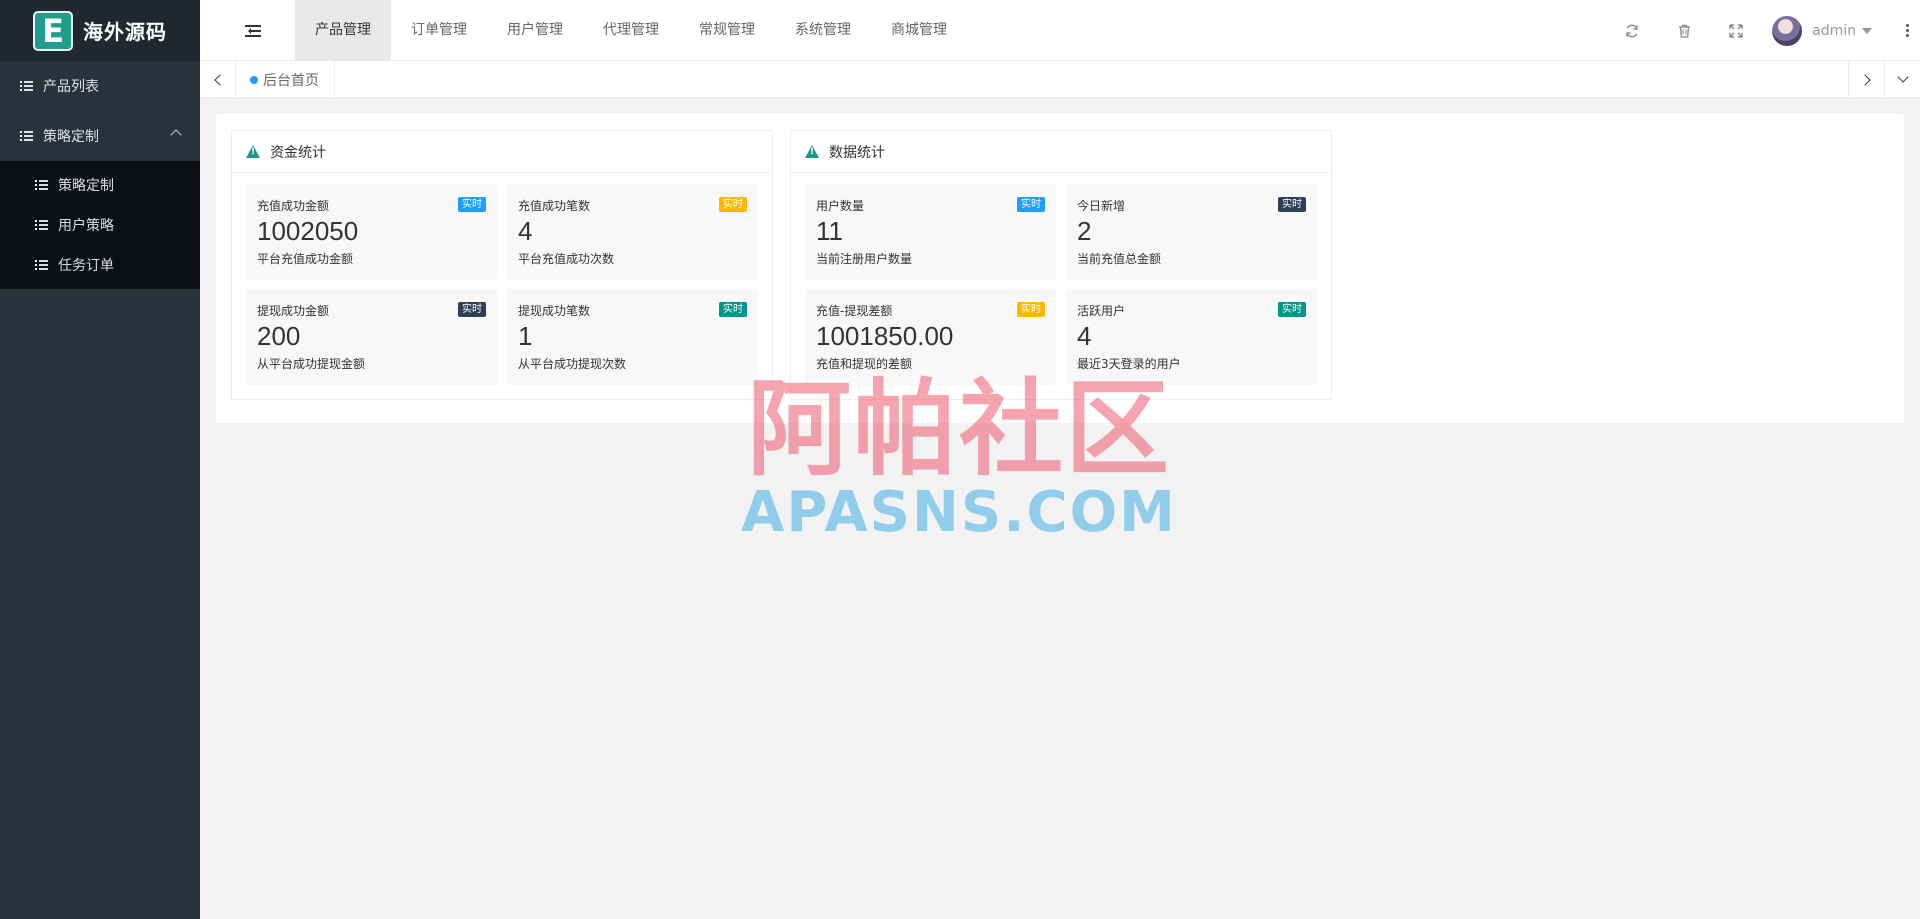  What do you see at coordinates (71, 87) in the screenshot?
I see `sidebar-item-label: 产品列表` at bounding box center [71, 87].